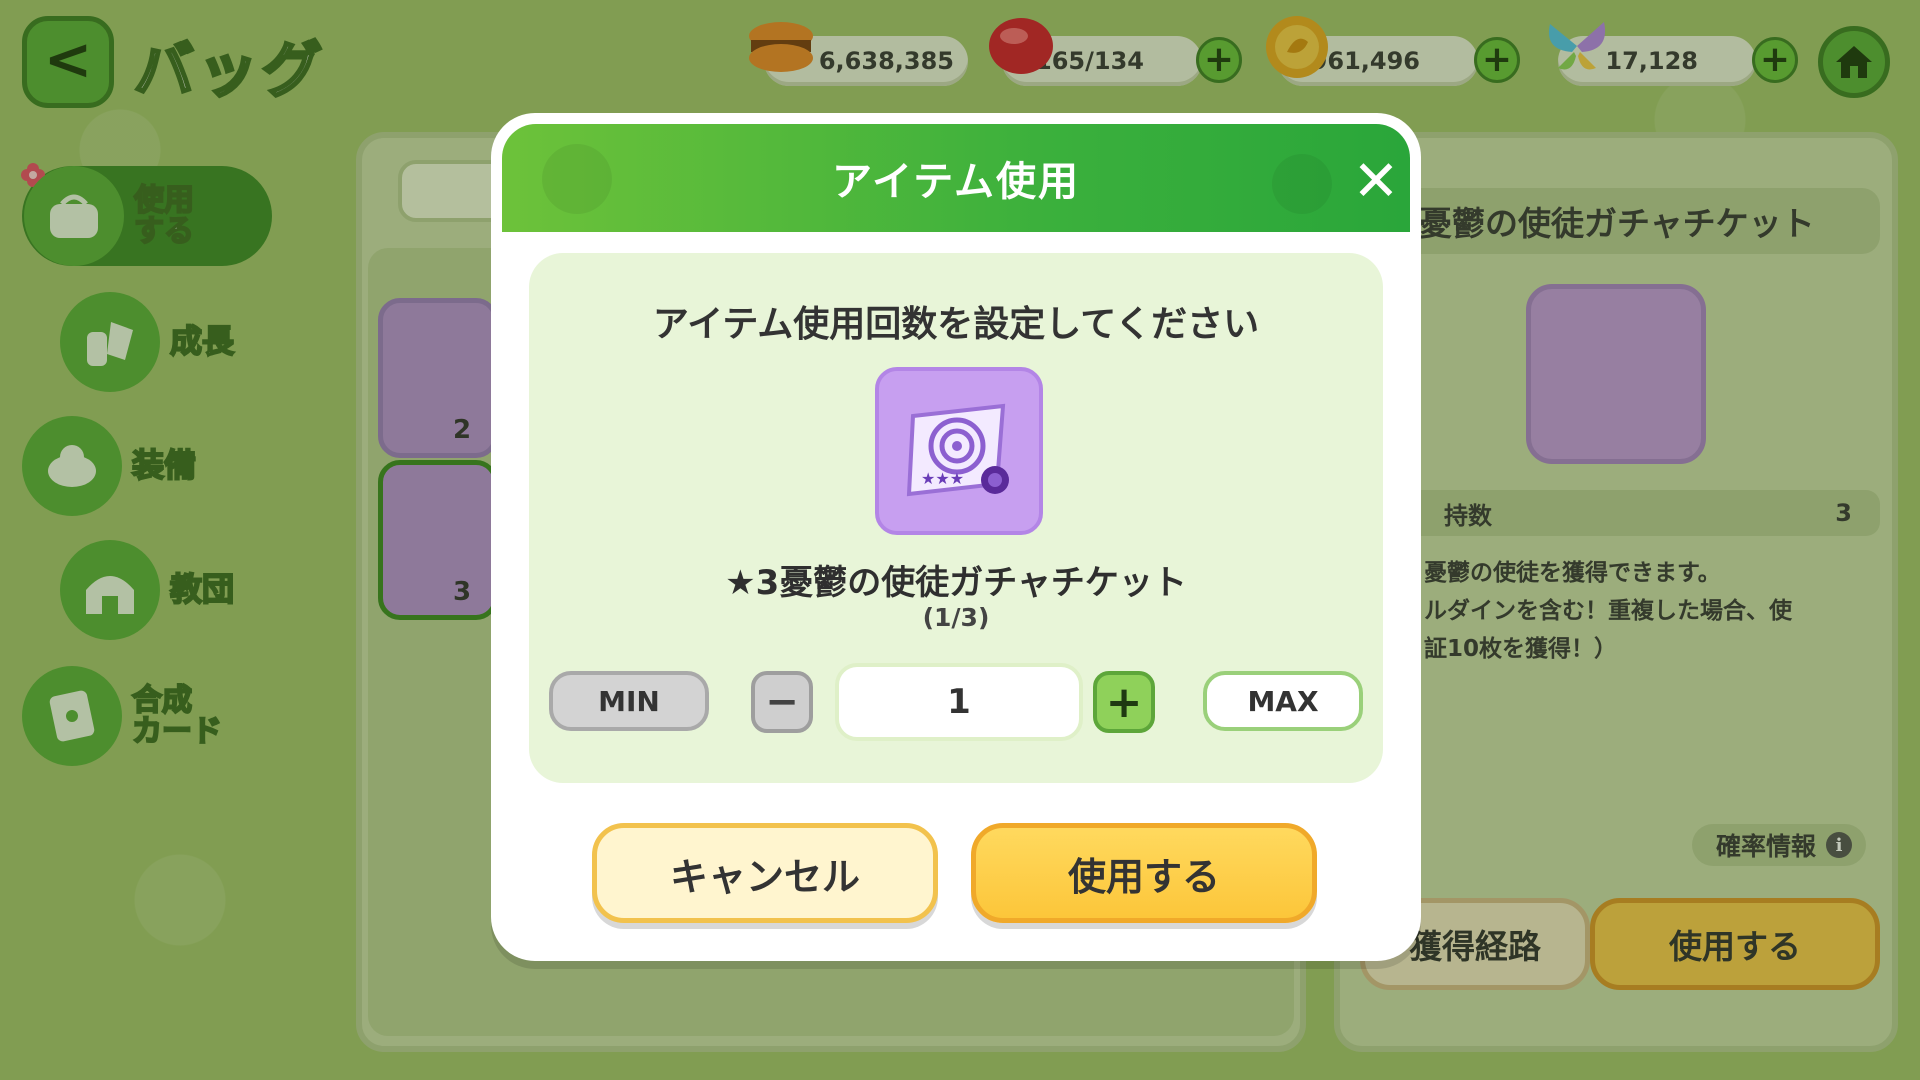 The image size is (1920, 1080). What do you see at coordinates (629, 701) in the screenshot?
I see `min-button: MIN` at bounding box center [629, 701].